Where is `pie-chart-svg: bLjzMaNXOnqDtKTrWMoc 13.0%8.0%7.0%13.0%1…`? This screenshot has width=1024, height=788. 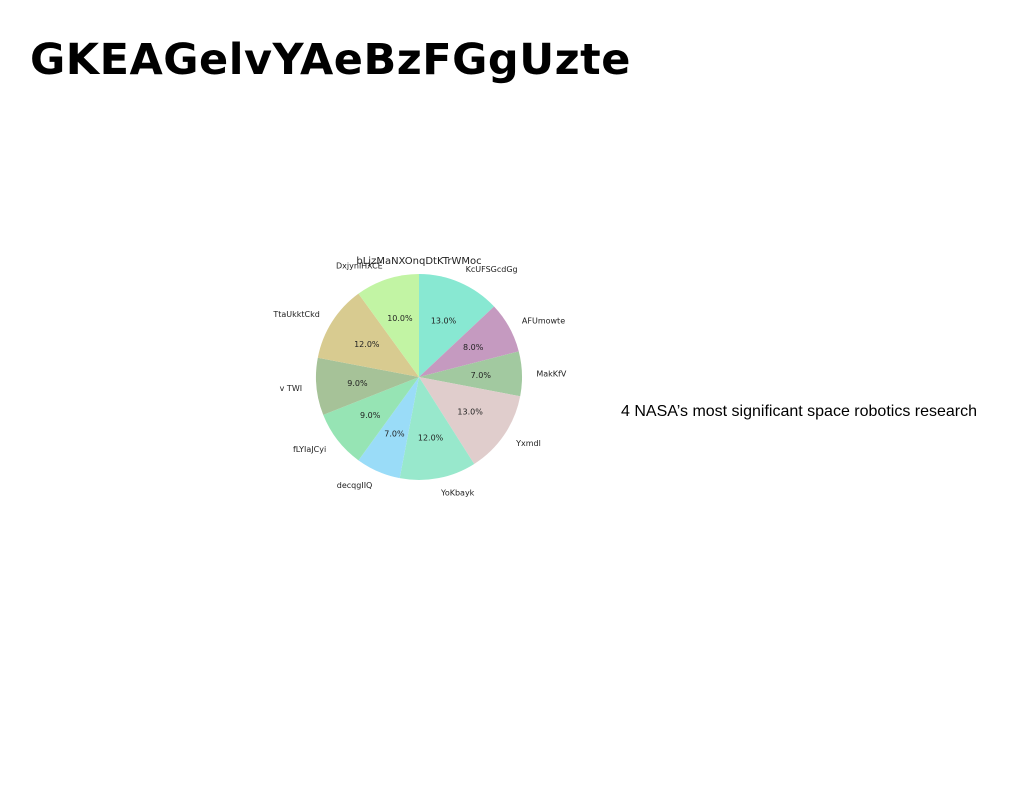 pie-chart-svg: bLjzMaNXOnqDtKTrWMoc 13.0%8.0%7.0%13.0%1… is located at coordinates (419, 376).